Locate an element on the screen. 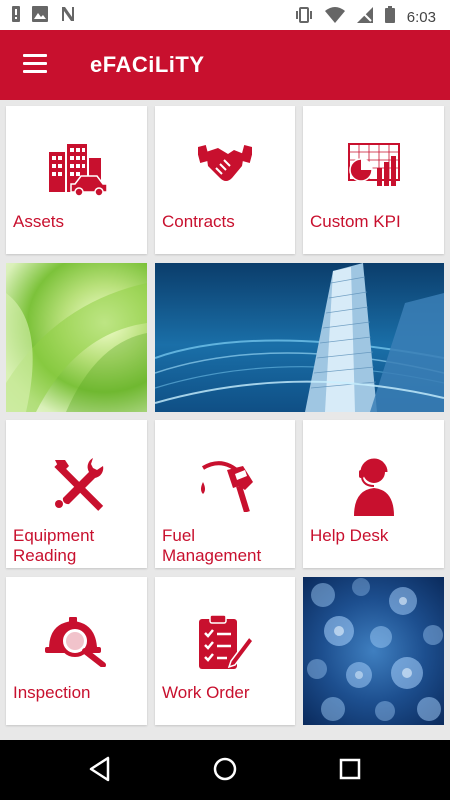 Image resolution: width=450 pixels, height=800 pixels. green-abstract-image is located at coordinates (76, 337).